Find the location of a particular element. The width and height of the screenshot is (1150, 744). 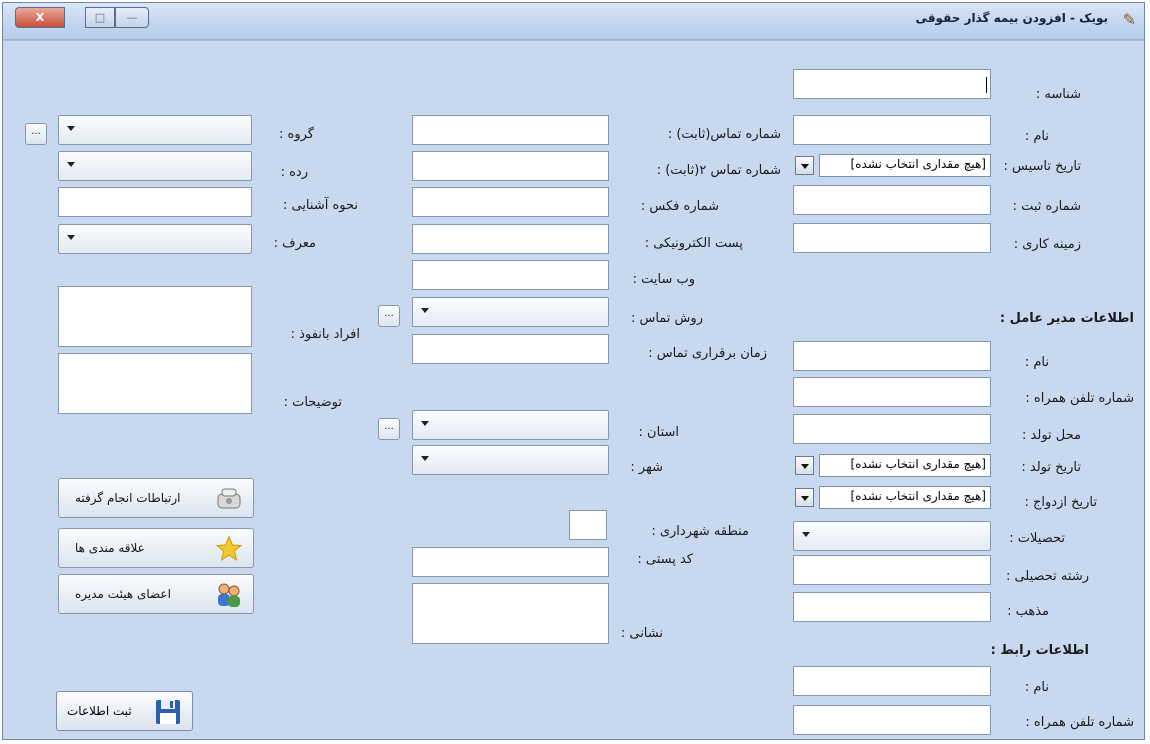

phone1-label: شماره تماس(ثابت) : is located at coordinates (724, 134).